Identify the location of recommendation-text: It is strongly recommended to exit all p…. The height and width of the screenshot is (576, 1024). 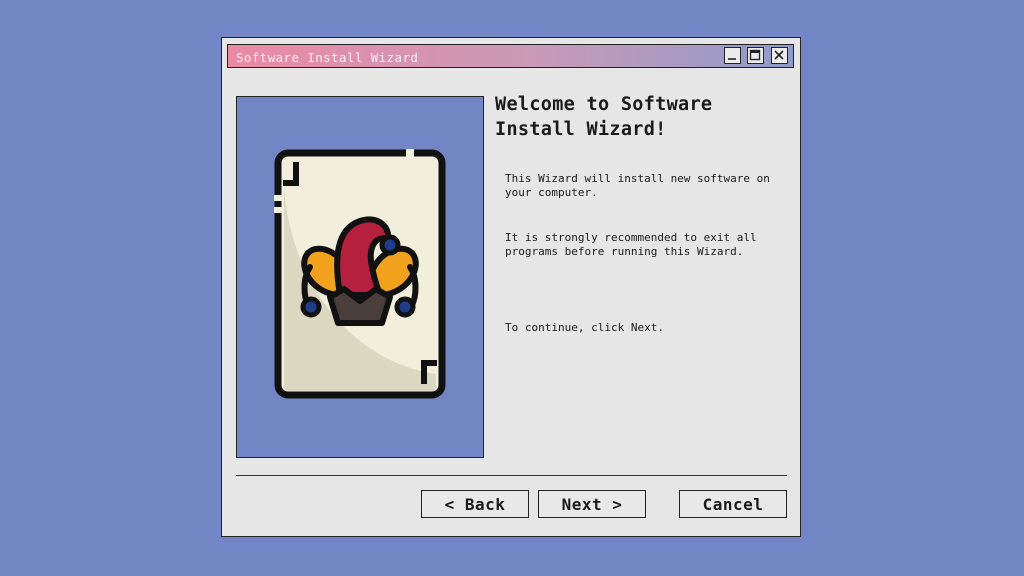
(631, 244).